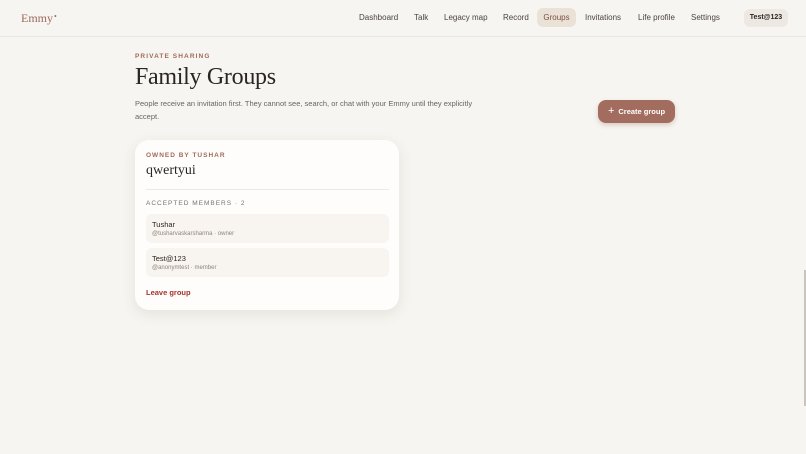  What do you see at coordinates (171, 170) in the screenshot?
I see `group-name: qwertyui` at bounding box center [171, 170].